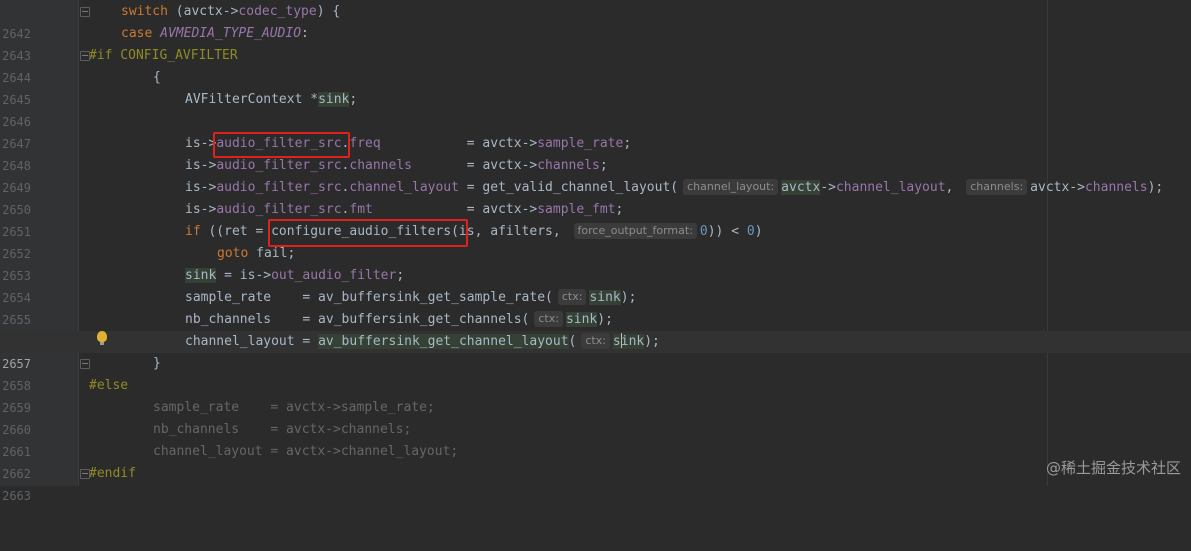  Describe the element at coordinates (997, 187) in the screenshot. I see `param-hint: channels:` at that location.